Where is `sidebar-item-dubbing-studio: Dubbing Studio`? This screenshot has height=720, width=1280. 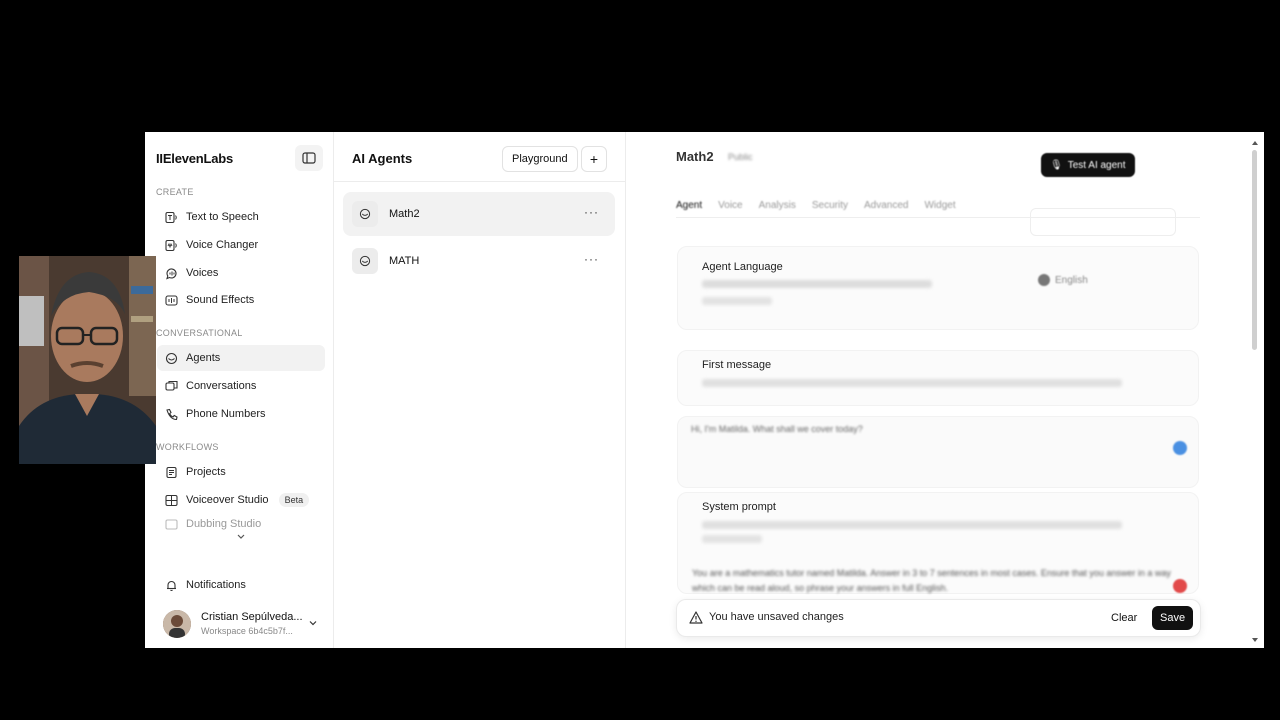 sidebar-item-dubbing-studio: Dubbing Studio is located at coordinates (241, 524).